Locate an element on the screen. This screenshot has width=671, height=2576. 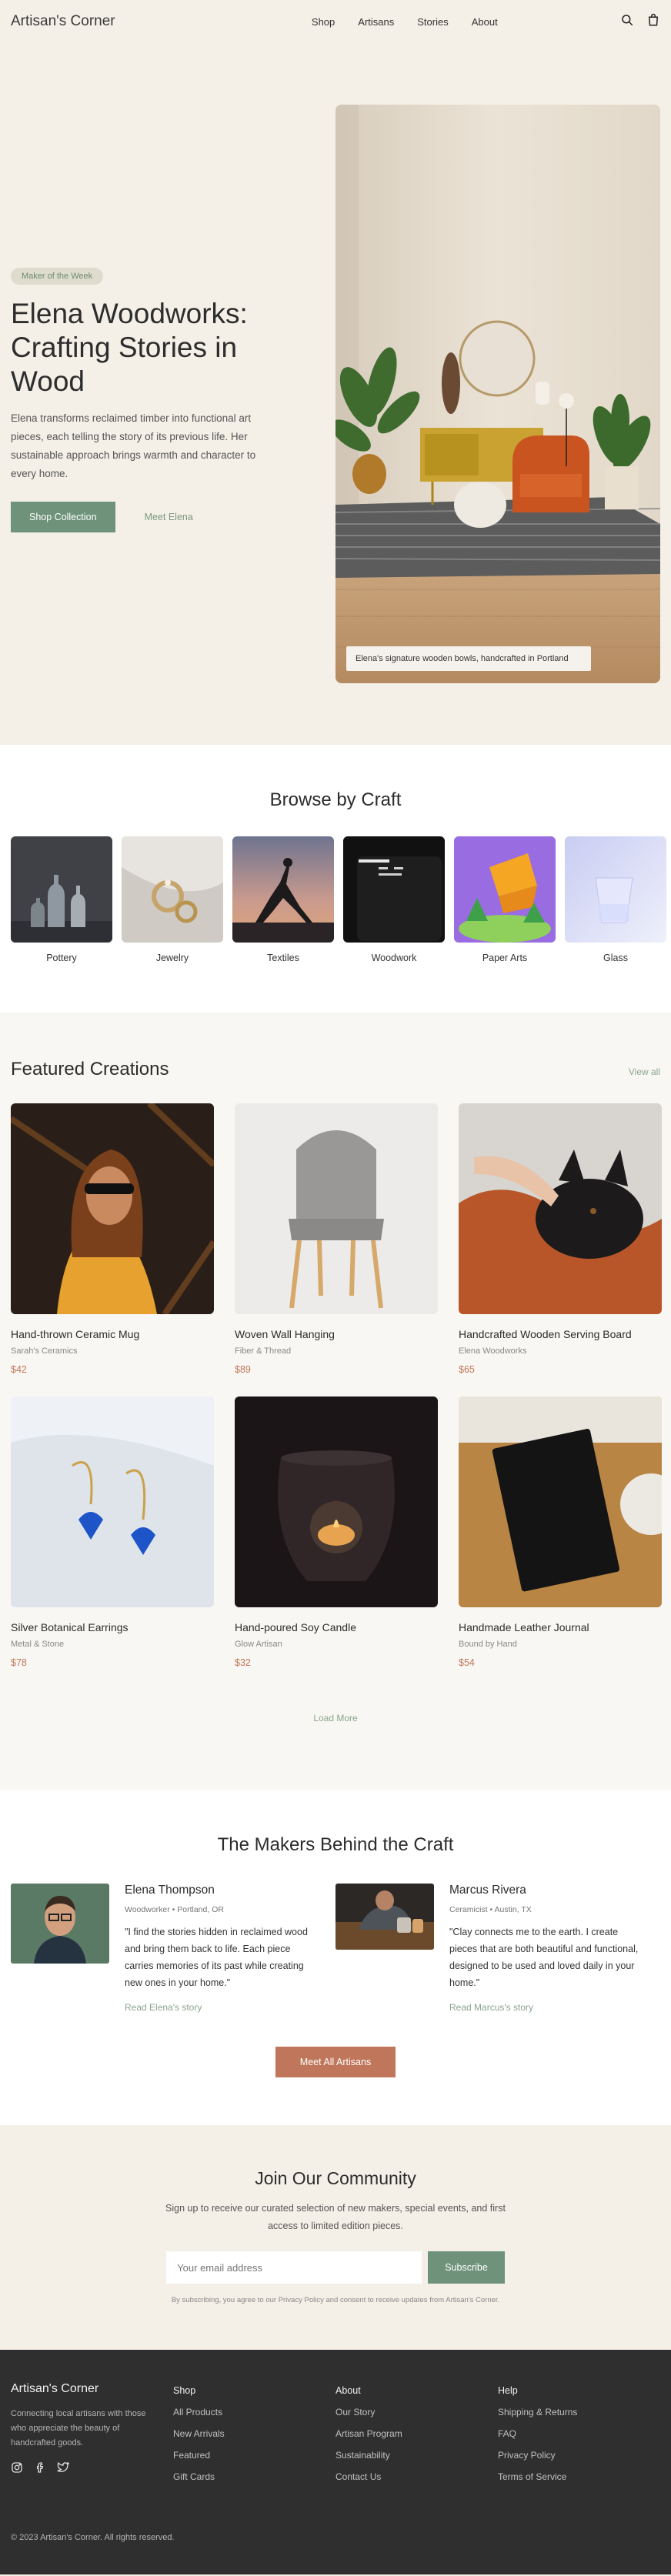
footer-link: All Products is located at coordinates (254, 2413).